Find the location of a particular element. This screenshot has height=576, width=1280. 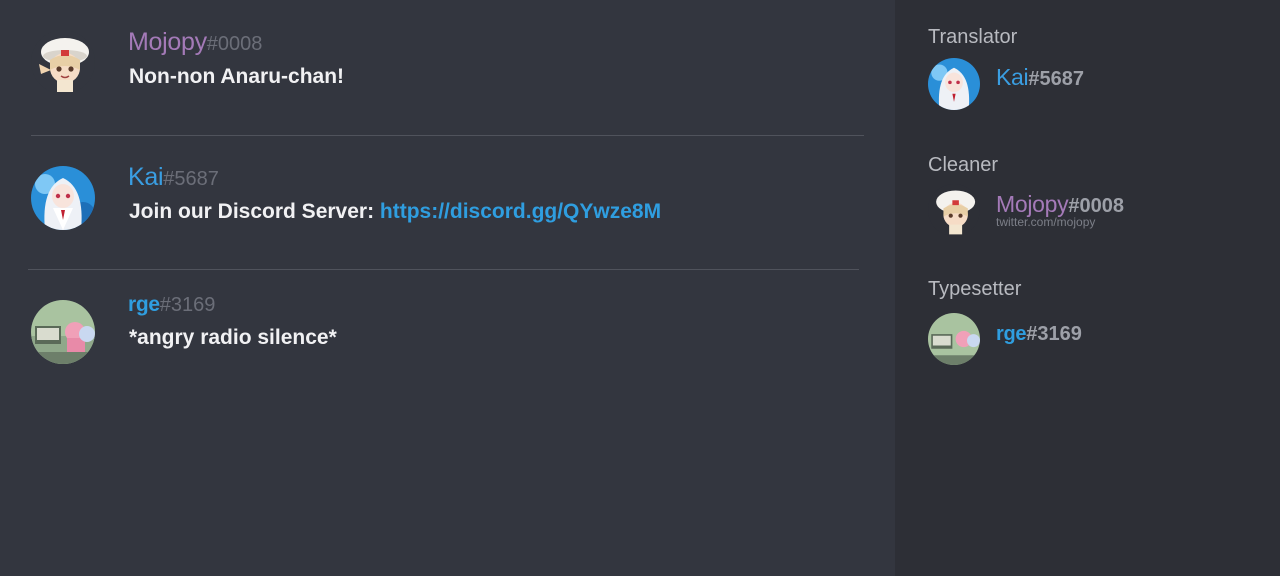

role-label-cleaner: Cleaner is located at coordinates (963, 165).